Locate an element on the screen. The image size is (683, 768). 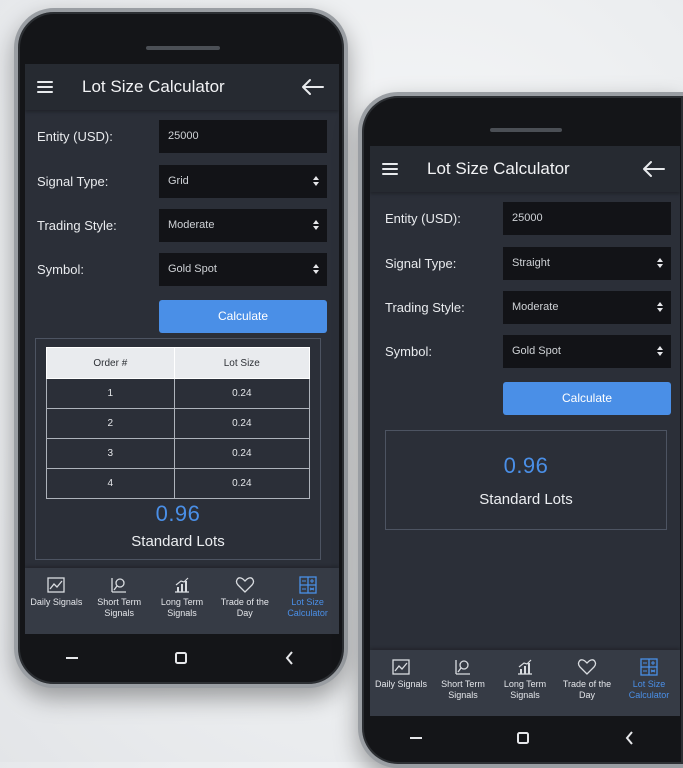
order-number: 2 is located at coordinates (110, 423).